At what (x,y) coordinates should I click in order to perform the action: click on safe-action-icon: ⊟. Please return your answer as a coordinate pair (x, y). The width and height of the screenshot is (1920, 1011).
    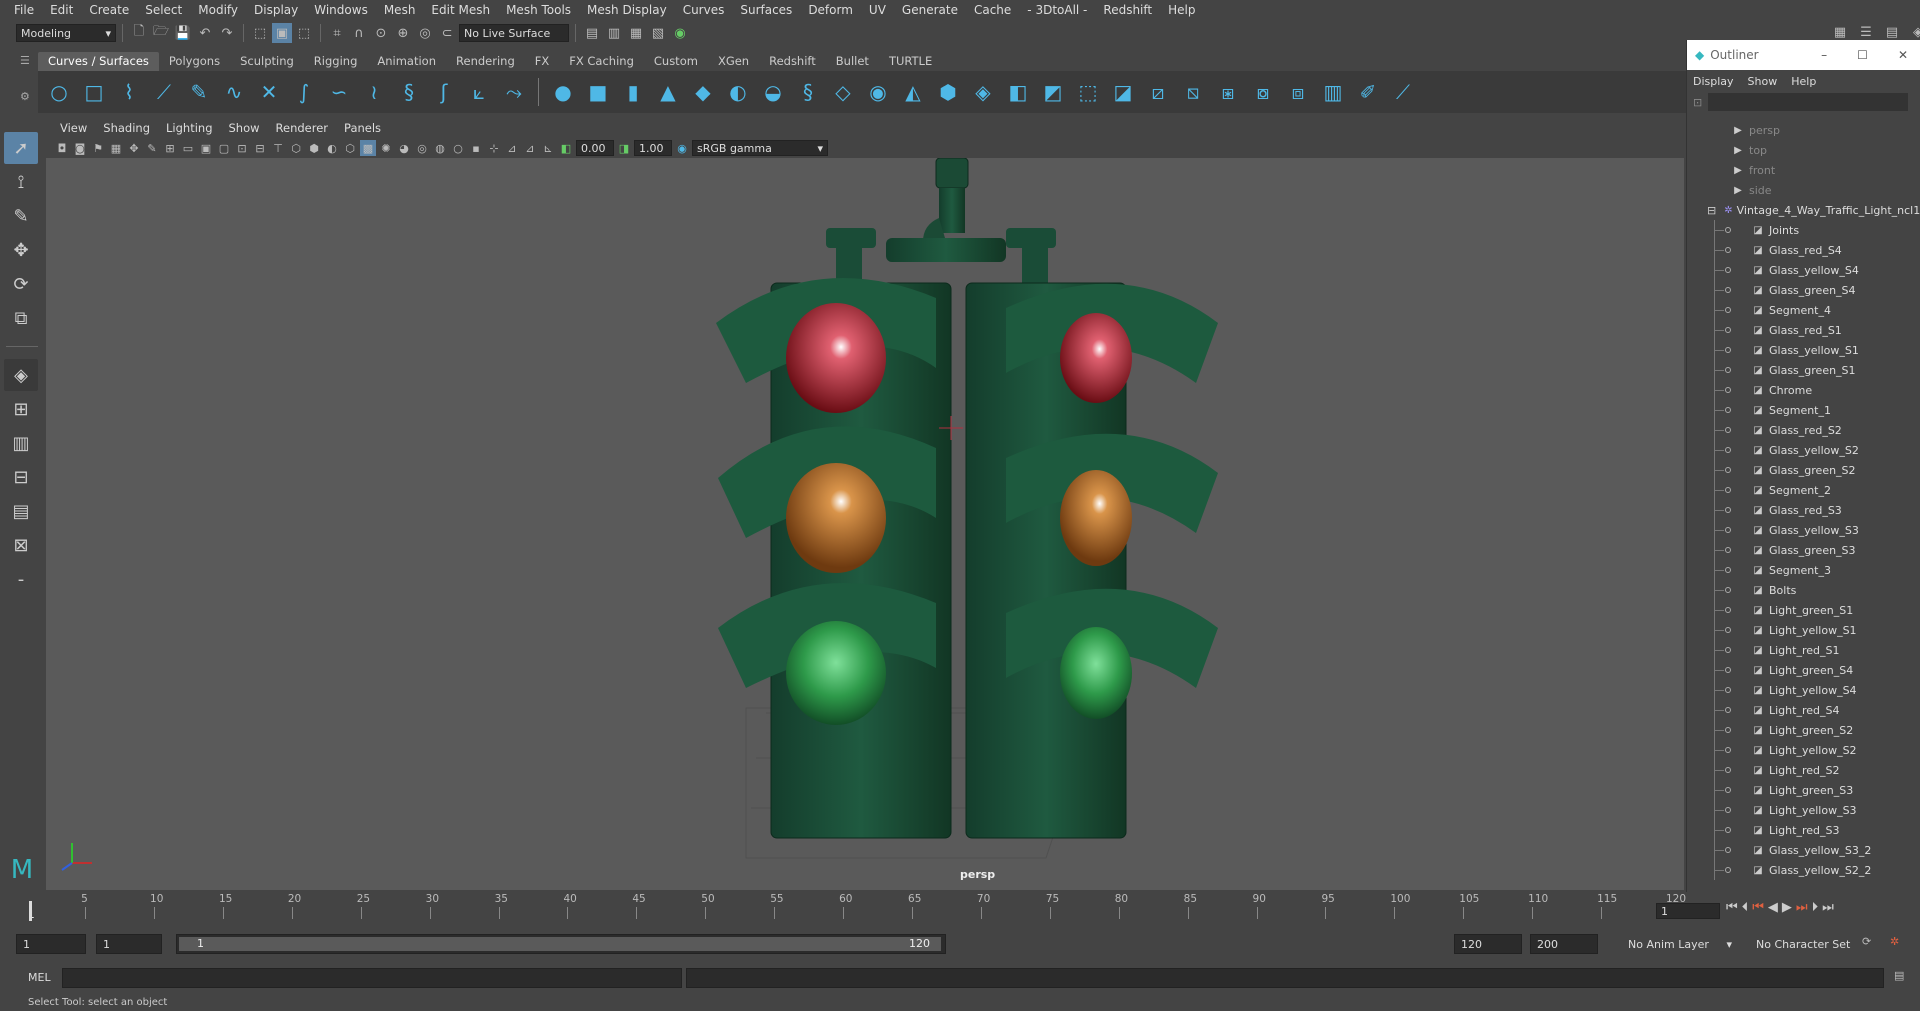
    Looking at the image, I should click on (260, 148).